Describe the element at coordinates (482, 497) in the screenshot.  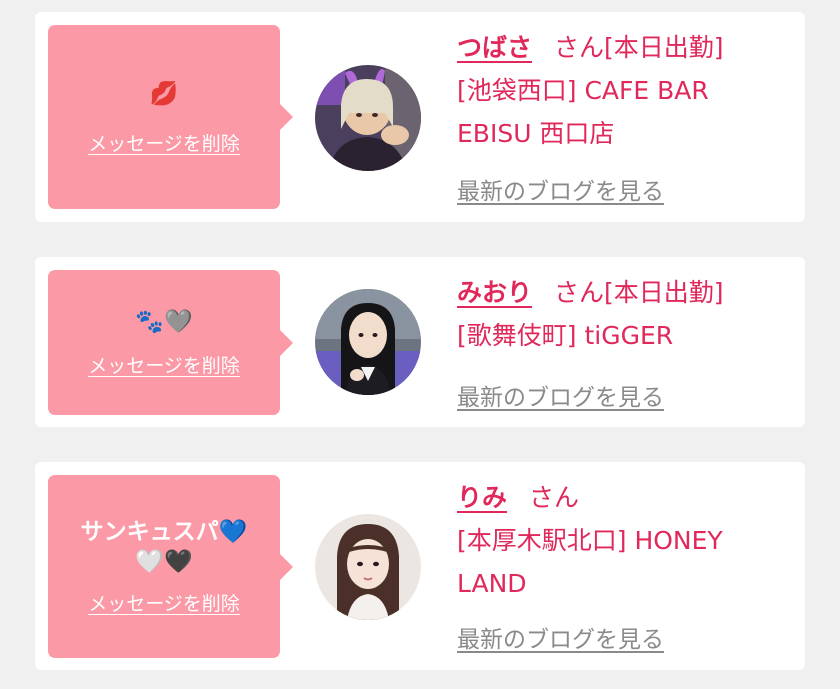
I see `cast-name-link: りみ` at that location.